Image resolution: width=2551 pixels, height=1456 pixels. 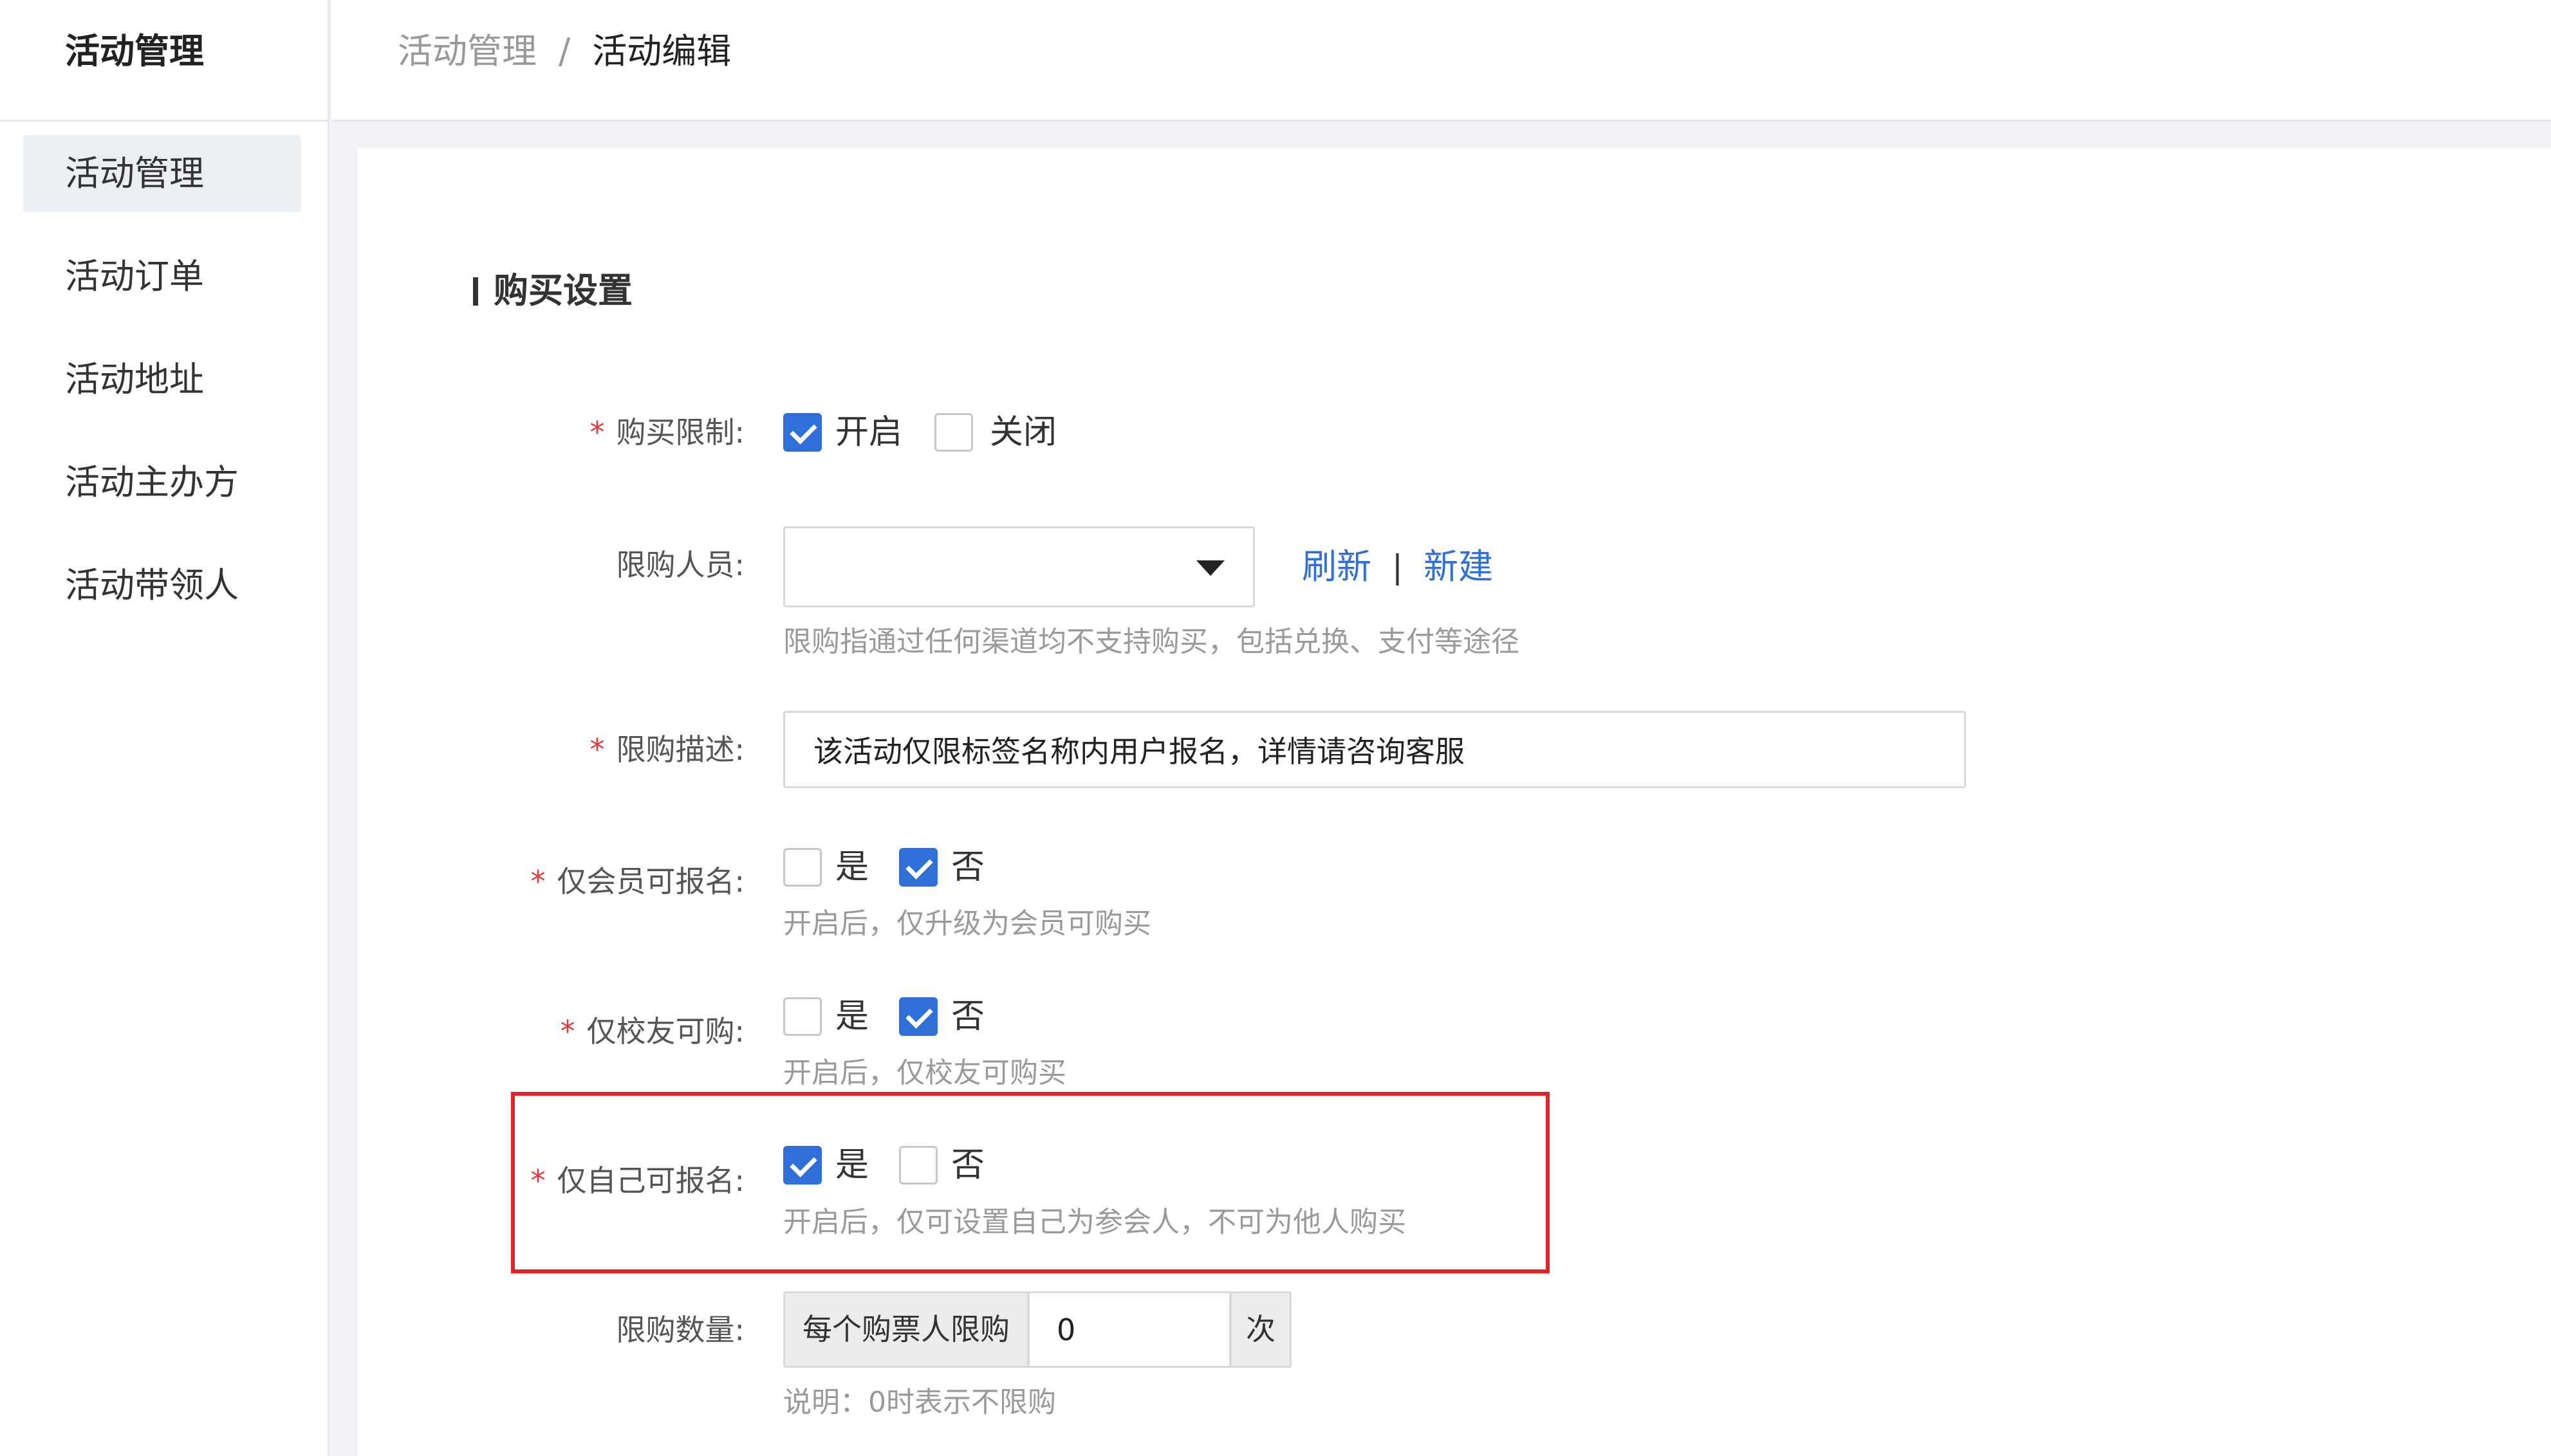 I want to click on limit-qty-prefix: 每个购票人限购, so click(x=906, y=1329).